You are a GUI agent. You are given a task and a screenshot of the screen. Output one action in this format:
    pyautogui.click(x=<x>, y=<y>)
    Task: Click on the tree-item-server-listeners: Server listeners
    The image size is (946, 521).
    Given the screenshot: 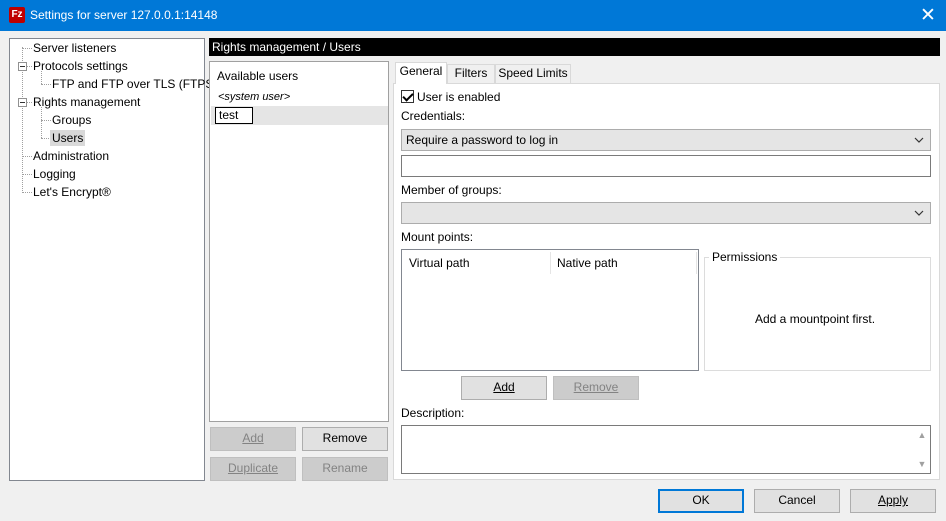 What is the action you would take?
    pyautogui.click(x=74, y=48)
    